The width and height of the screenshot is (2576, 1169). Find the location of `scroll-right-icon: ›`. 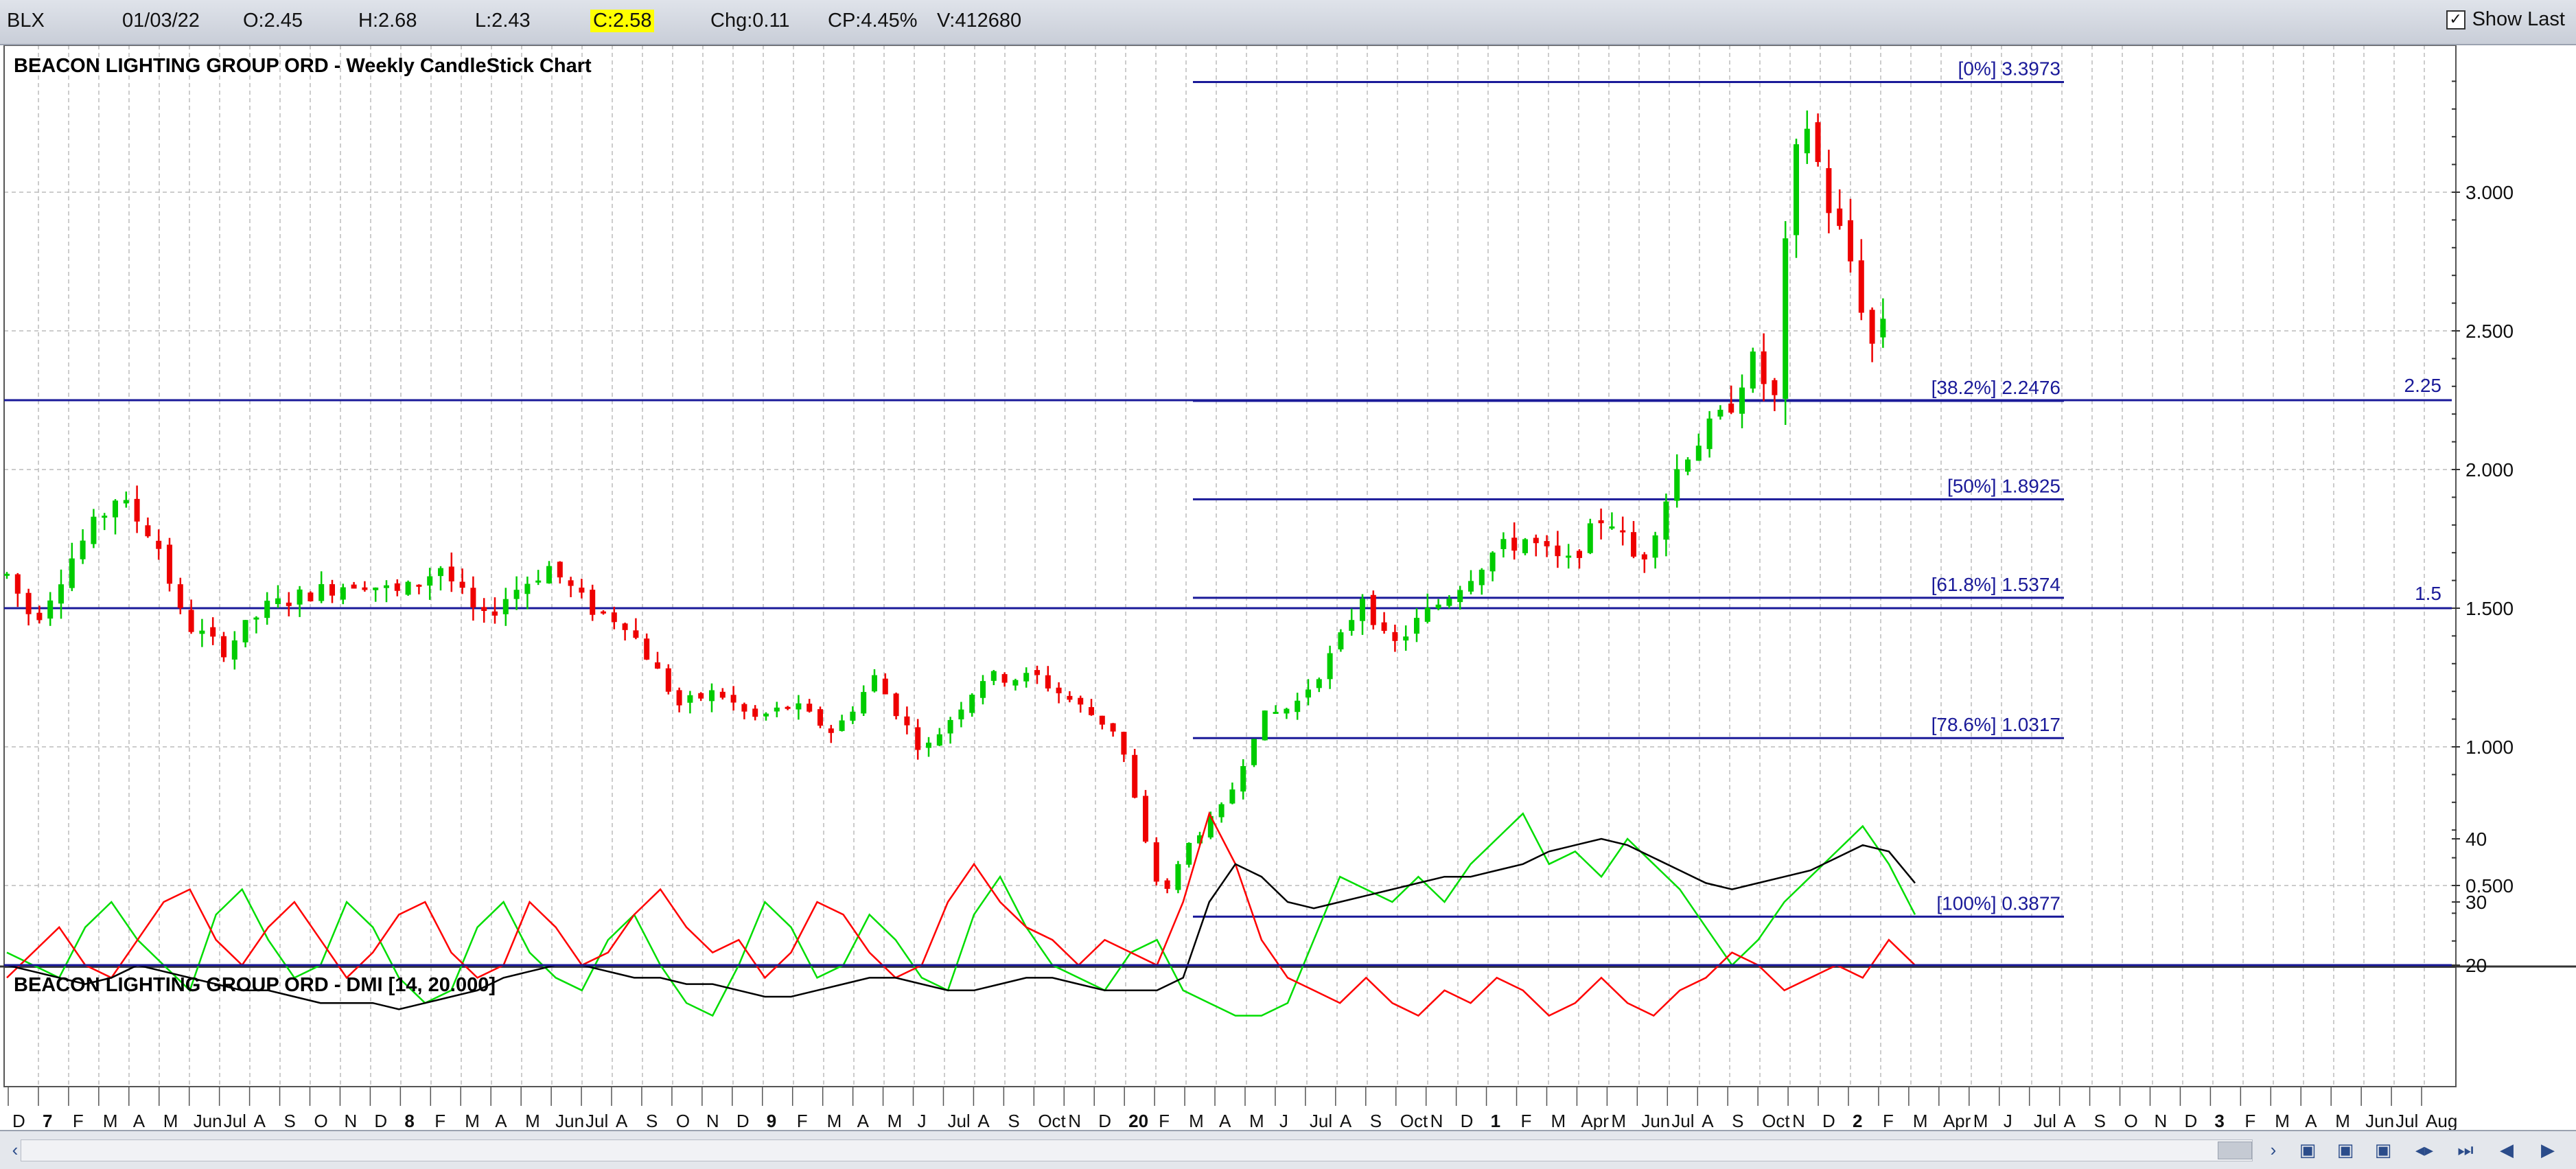

scroll-right-icon: › is located at coordinates (2273, 1149).